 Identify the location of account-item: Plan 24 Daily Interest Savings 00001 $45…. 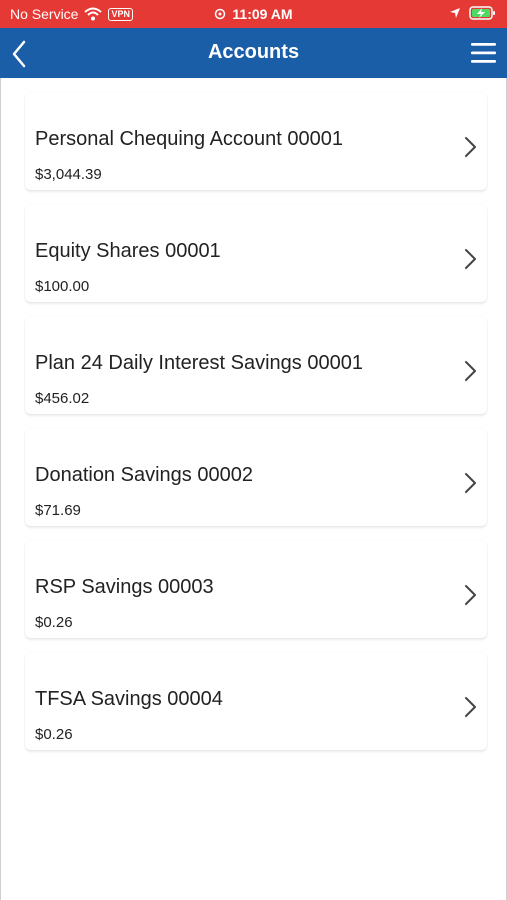
(256, 365).